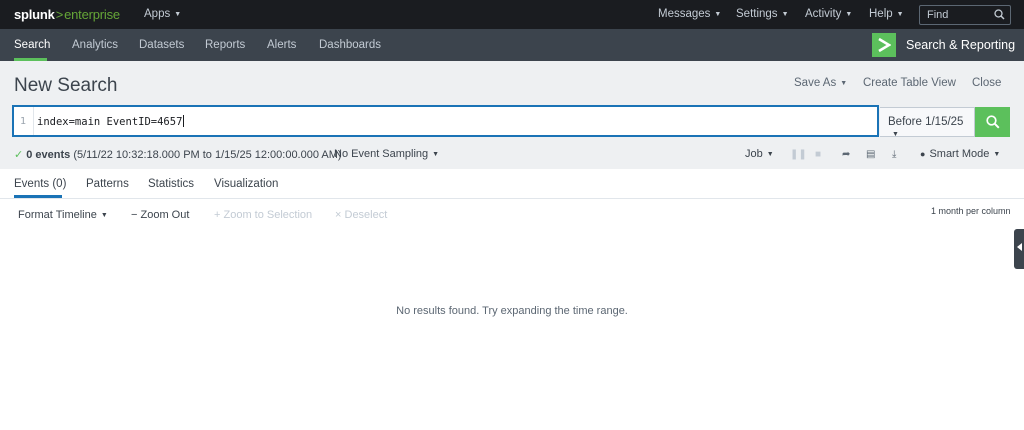  What do you see at coordinates (759, 154) in the screenshot?
I see `job-menu: Job ▼` at bounding box center [759, 154].